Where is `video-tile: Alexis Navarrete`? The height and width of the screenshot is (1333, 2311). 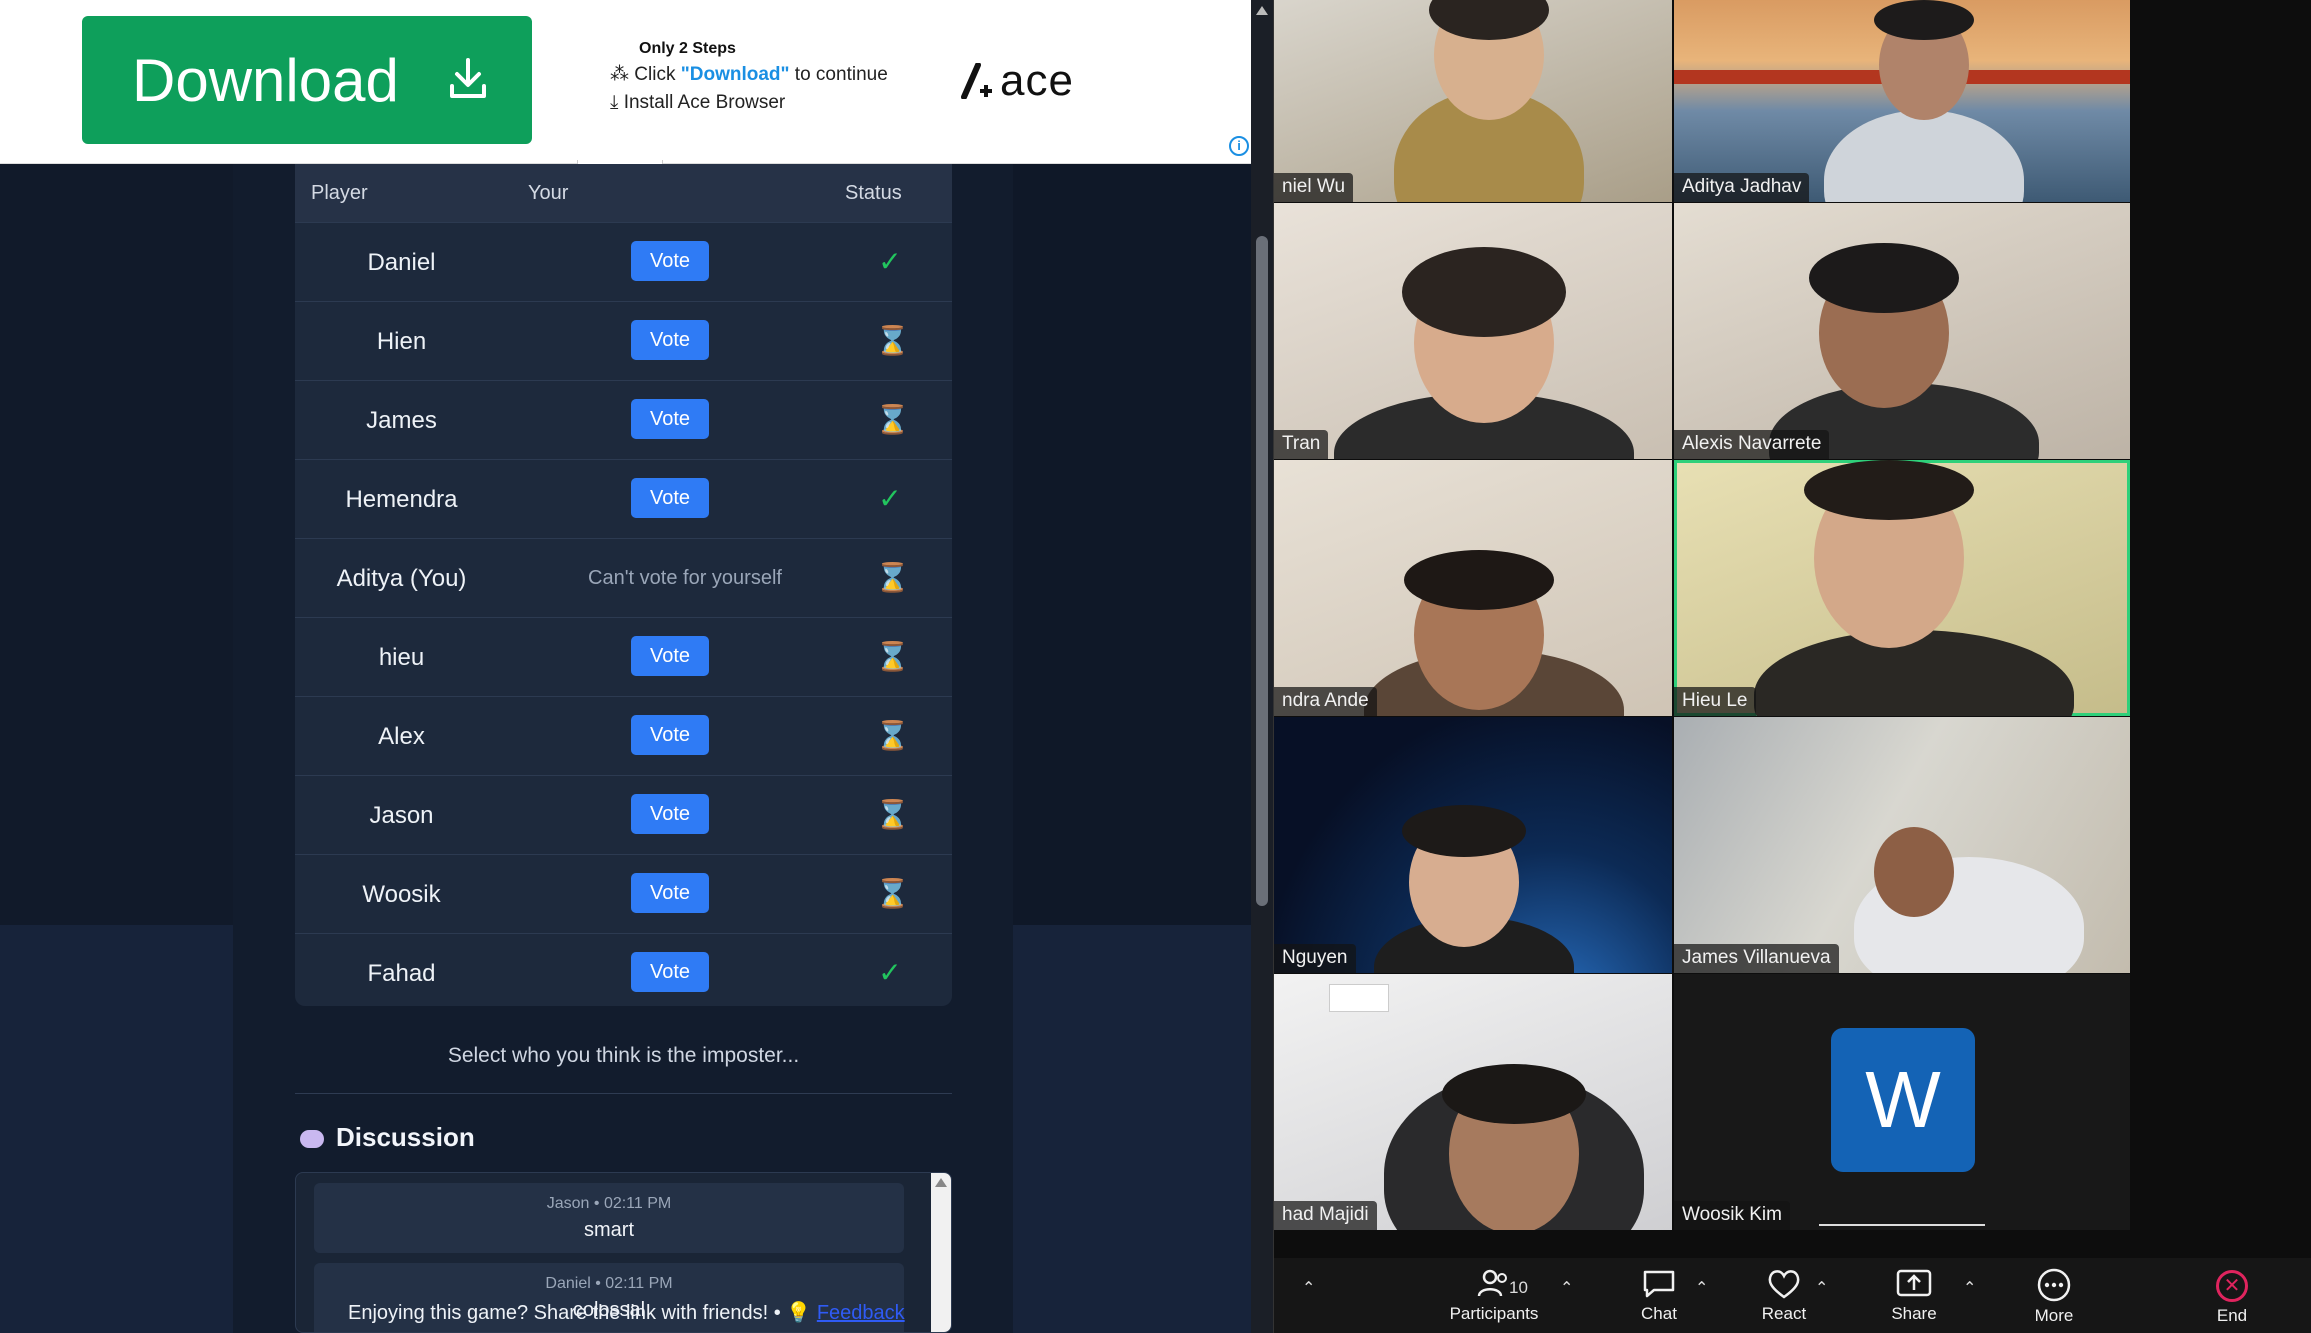
video-tile: Alexis Navarrete is located at coordinates (1902, 331).